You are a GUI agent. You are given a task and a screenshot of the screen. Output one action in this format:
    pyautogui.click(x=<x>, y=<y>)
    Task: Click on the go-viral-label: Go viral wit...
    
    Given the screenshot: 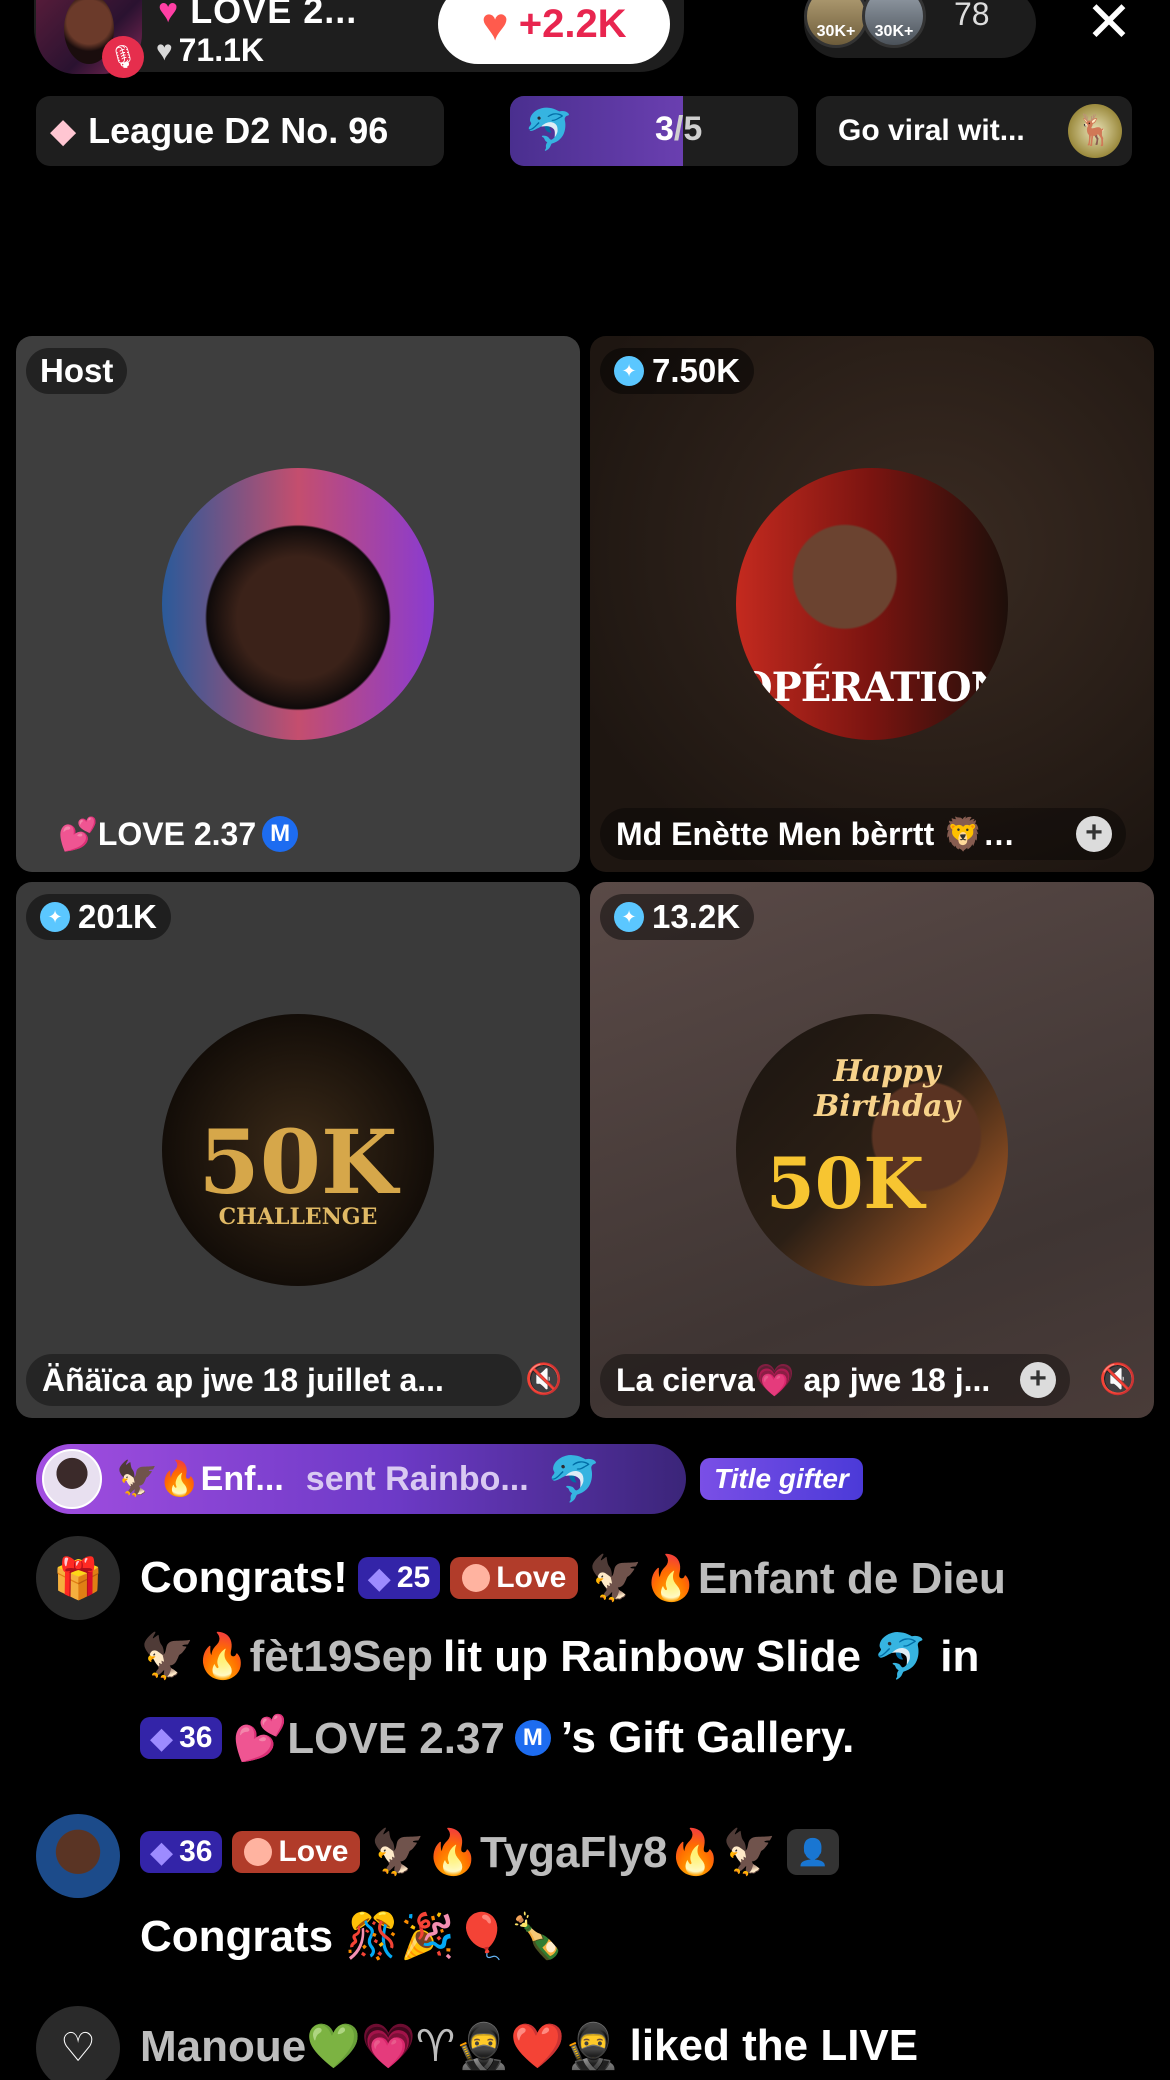 What is the action you would take?
    pyautogui.click(x=931, y=130)
    